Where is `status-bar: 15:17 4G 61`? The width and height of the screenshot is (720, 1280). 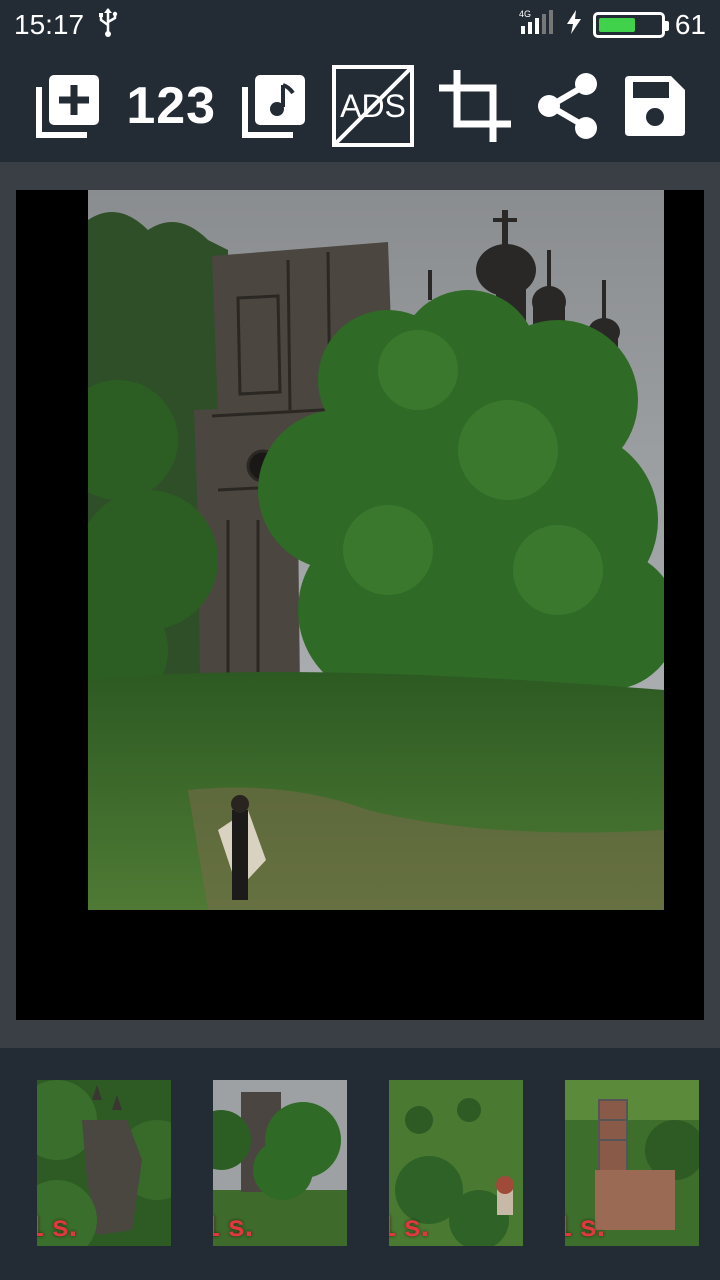 status-bar: 15:17 4G 61 is located at coordinates (360, 25).